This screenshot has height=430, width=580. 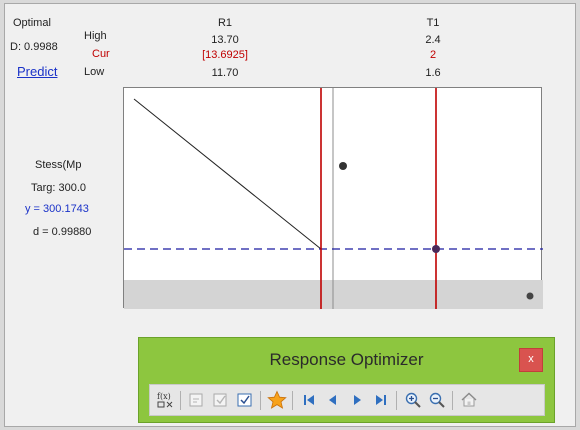 I want to click on row-label-cur: Cur, so click(x=101, y=54).